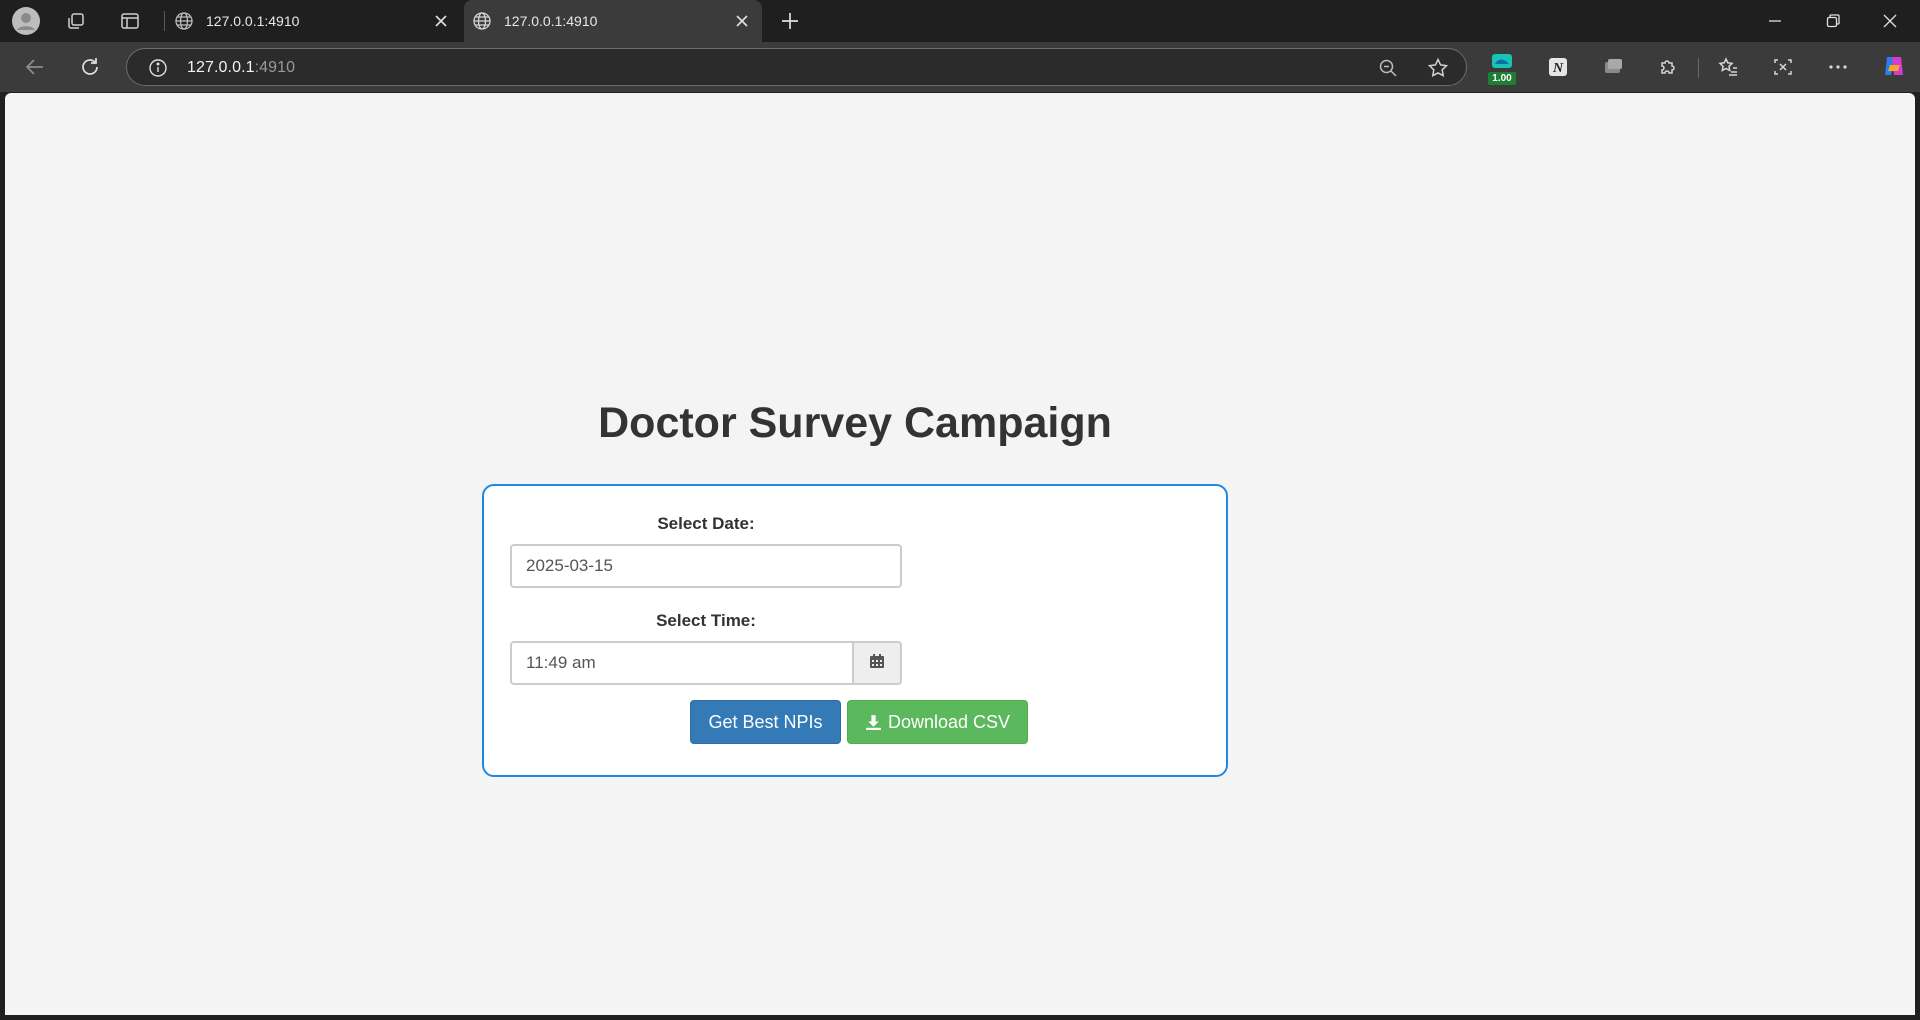  Describe the element at coordinates (164, 21) in the screenshot. I see `tab-separator` at that location.